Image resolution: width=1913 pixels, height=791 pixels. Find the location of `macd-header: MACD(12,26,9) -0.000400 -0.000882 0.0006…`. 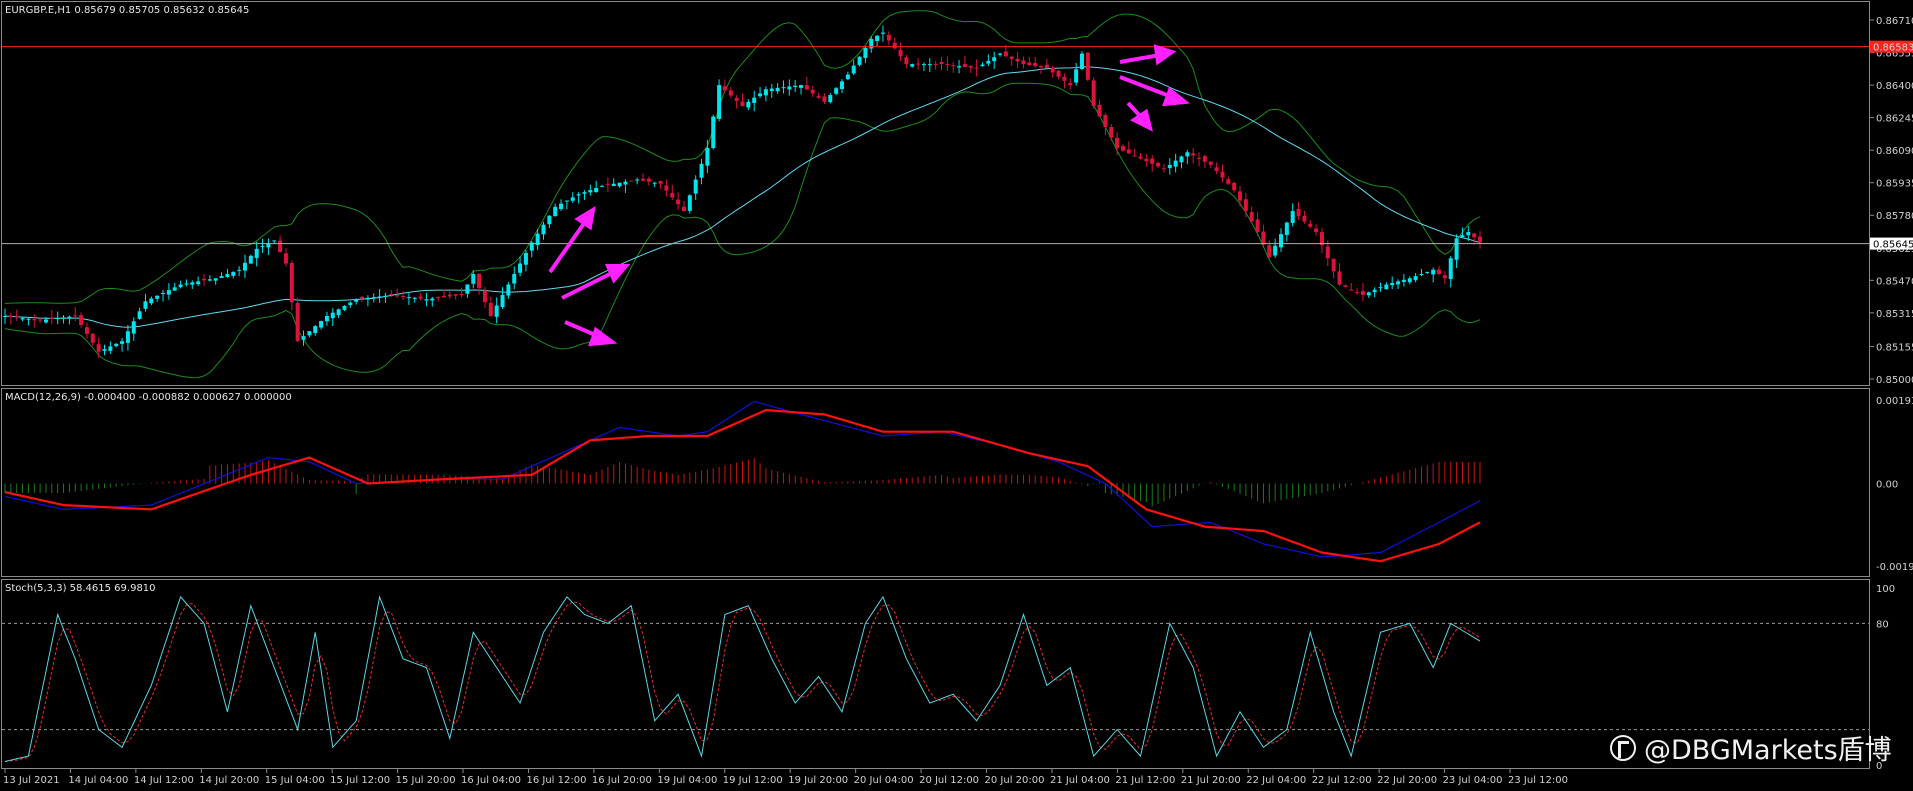

macd-header: MACD(12,26,9) -0.000400 -0.000882 0.0006… is located at coordinates (148, 397).